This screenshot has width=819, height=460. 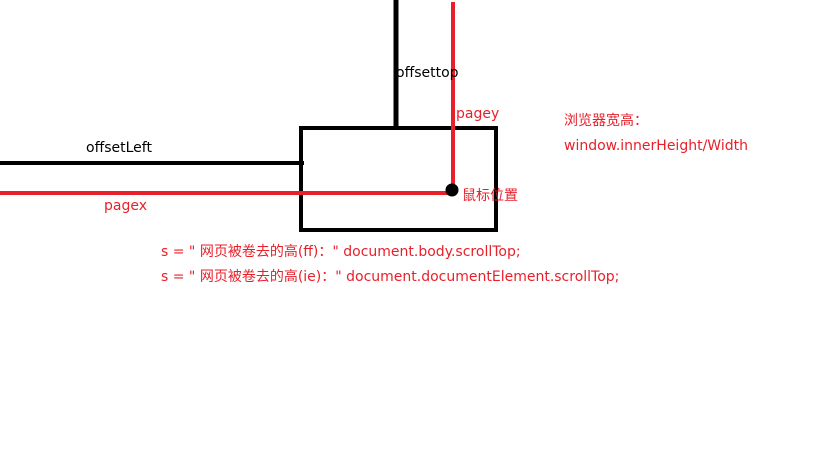 What do you see at coordinates (490, 196) in the screenshot?
I see `mouse-position-label: 鼠标位置` at bounding box center [490, 196].